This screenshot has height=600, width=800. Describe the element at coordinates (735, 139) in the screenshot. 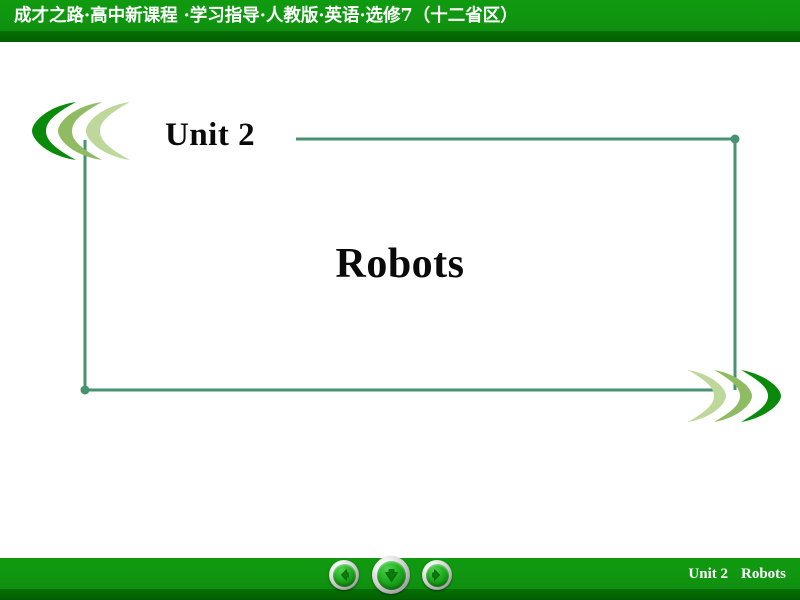

I see `frame-corner-dot-top-right` at that location.